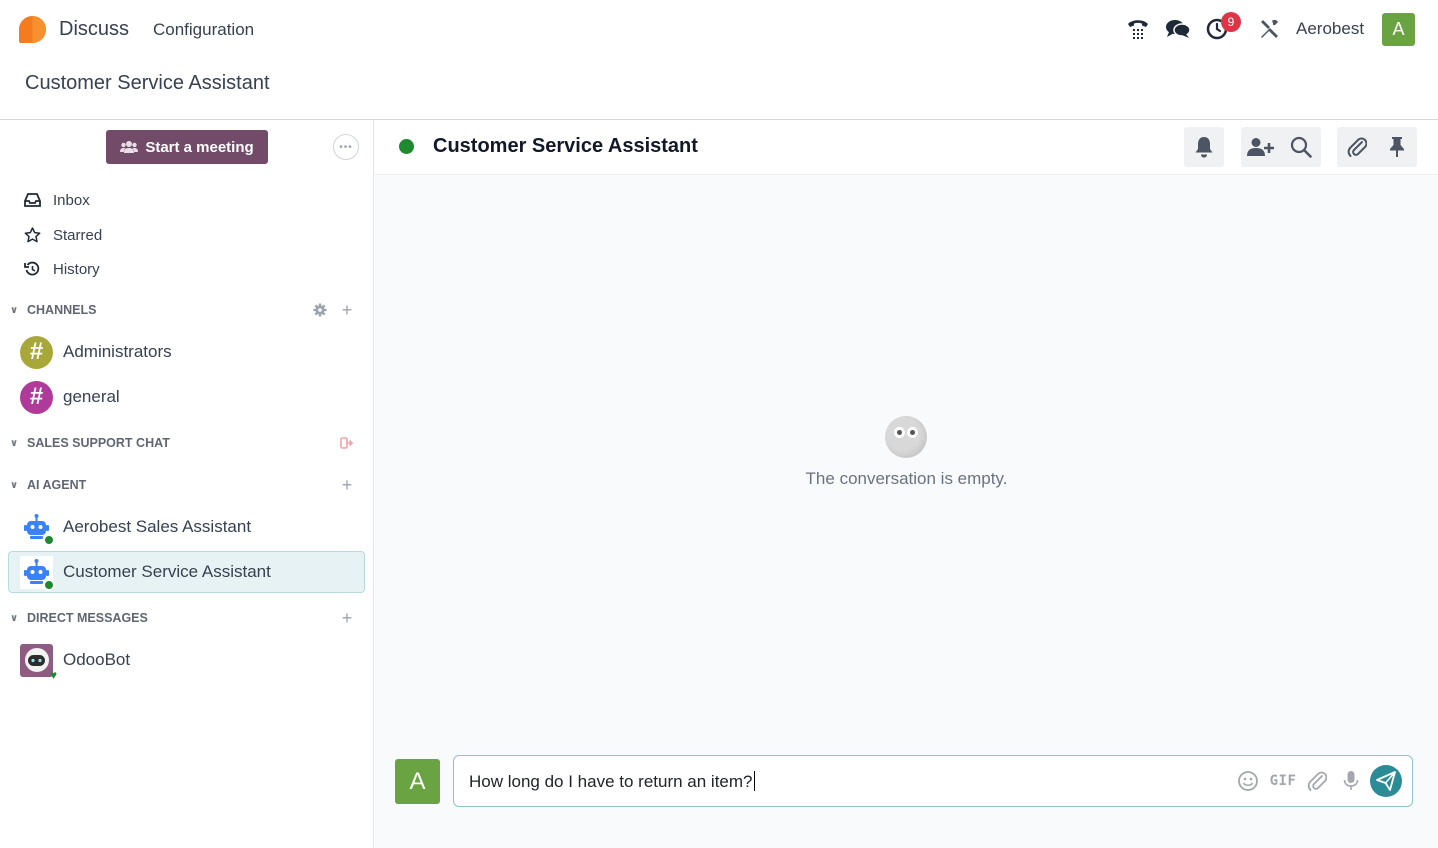 The height and width of the screenshot is (848, 1438). What do you see at coordinates (906, 437) in the screenshot?
I see `empty-face-icon` at bounding box center [906, 437].